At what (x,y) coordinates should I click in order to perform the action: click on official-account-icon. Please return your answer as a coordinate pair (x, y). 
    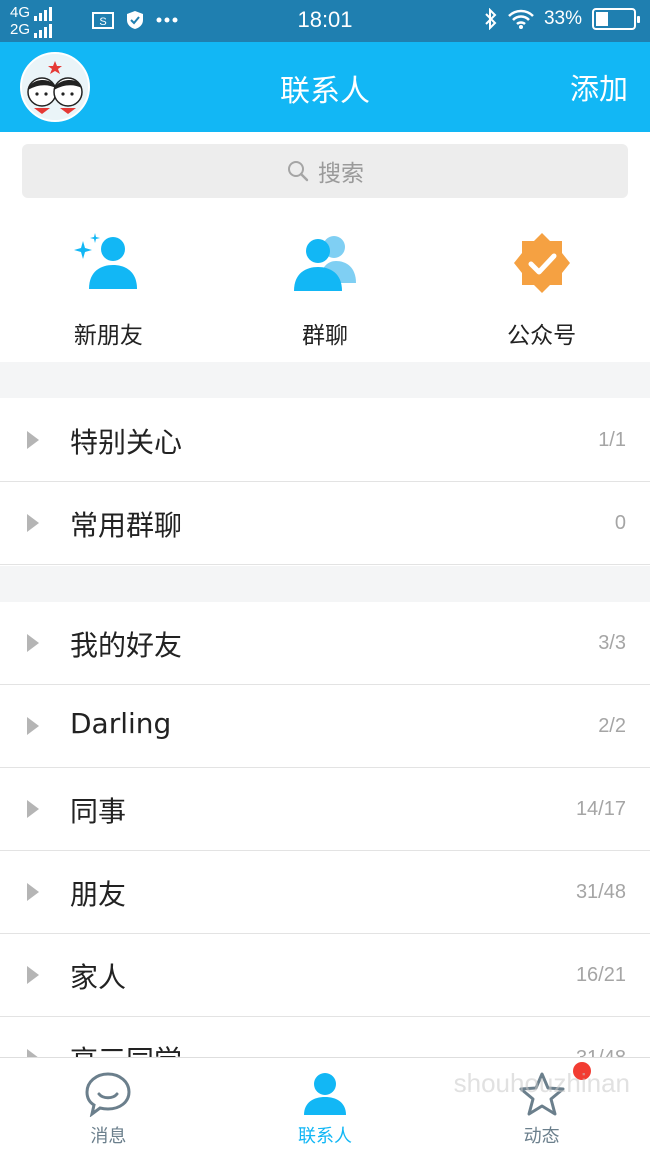
    Looking at the image, I should click on (542, 263).